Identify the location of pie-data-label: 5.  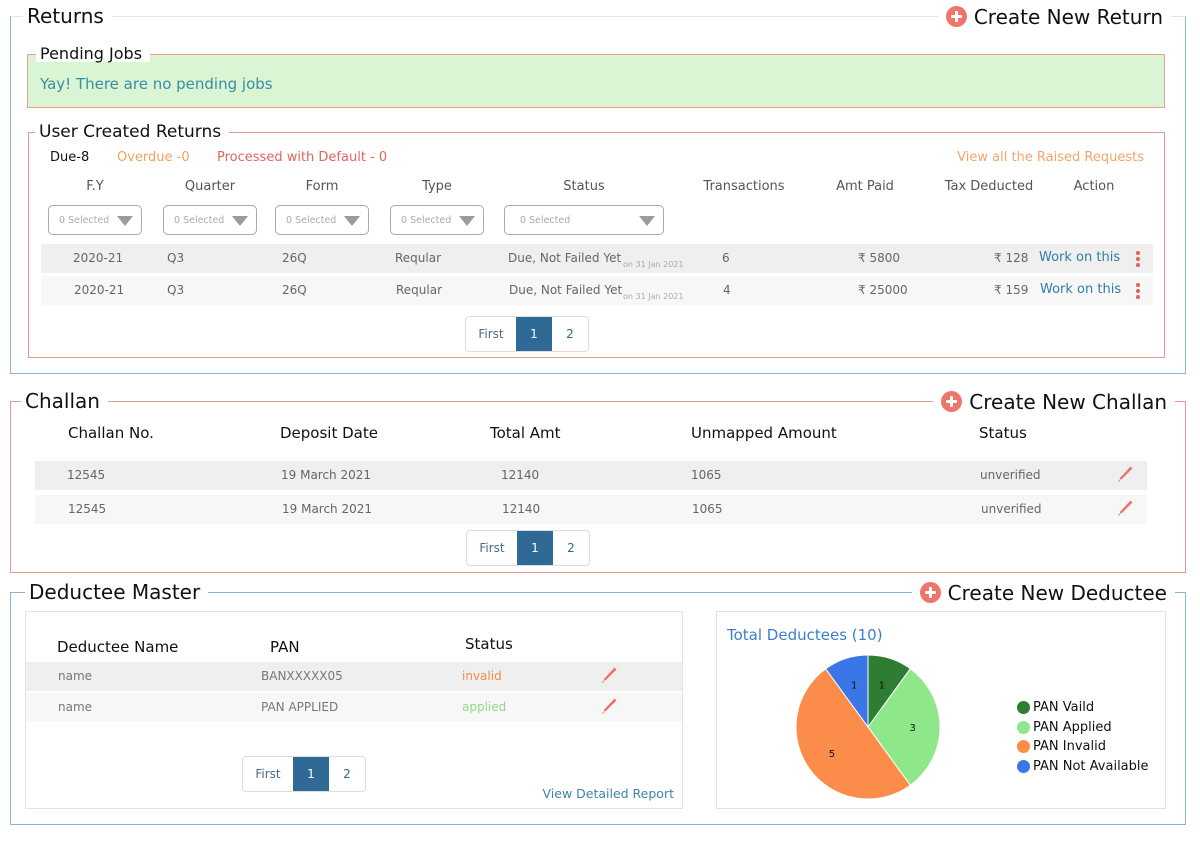
(832, 754).